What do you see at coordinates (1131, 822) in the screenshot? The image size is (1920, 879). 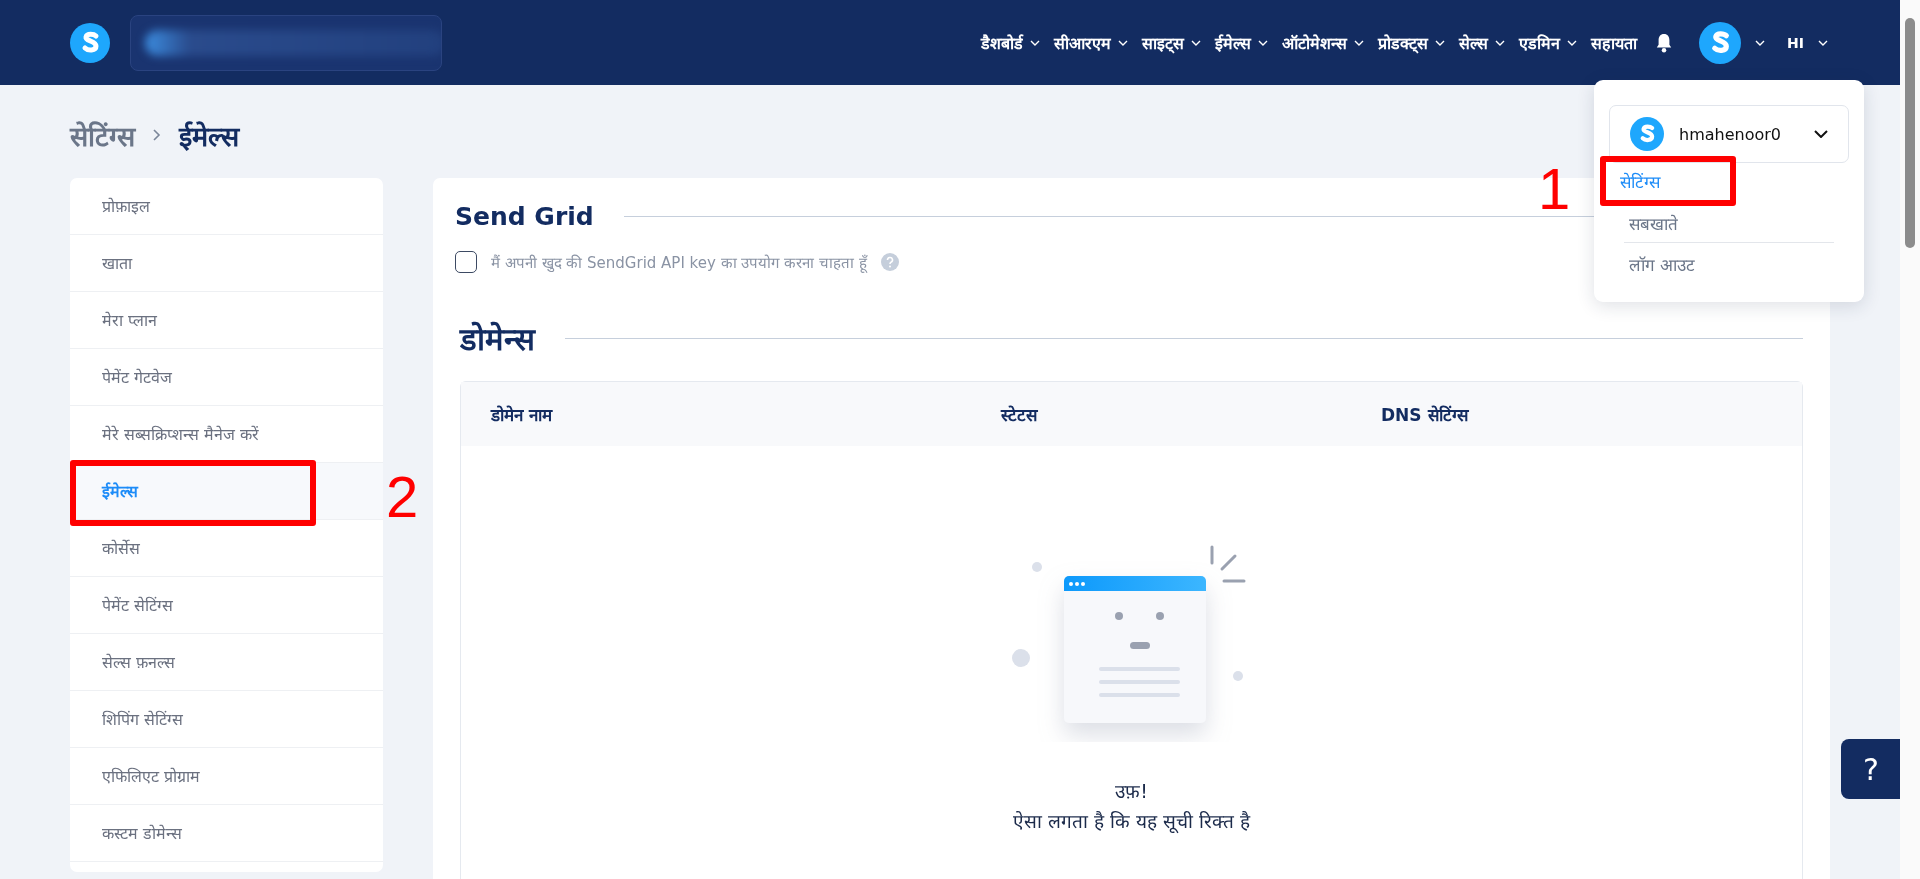 I see `empty-message: ऐसा लगता है कि यह सूची रिक्त है` at bounding box center [1131, 822].